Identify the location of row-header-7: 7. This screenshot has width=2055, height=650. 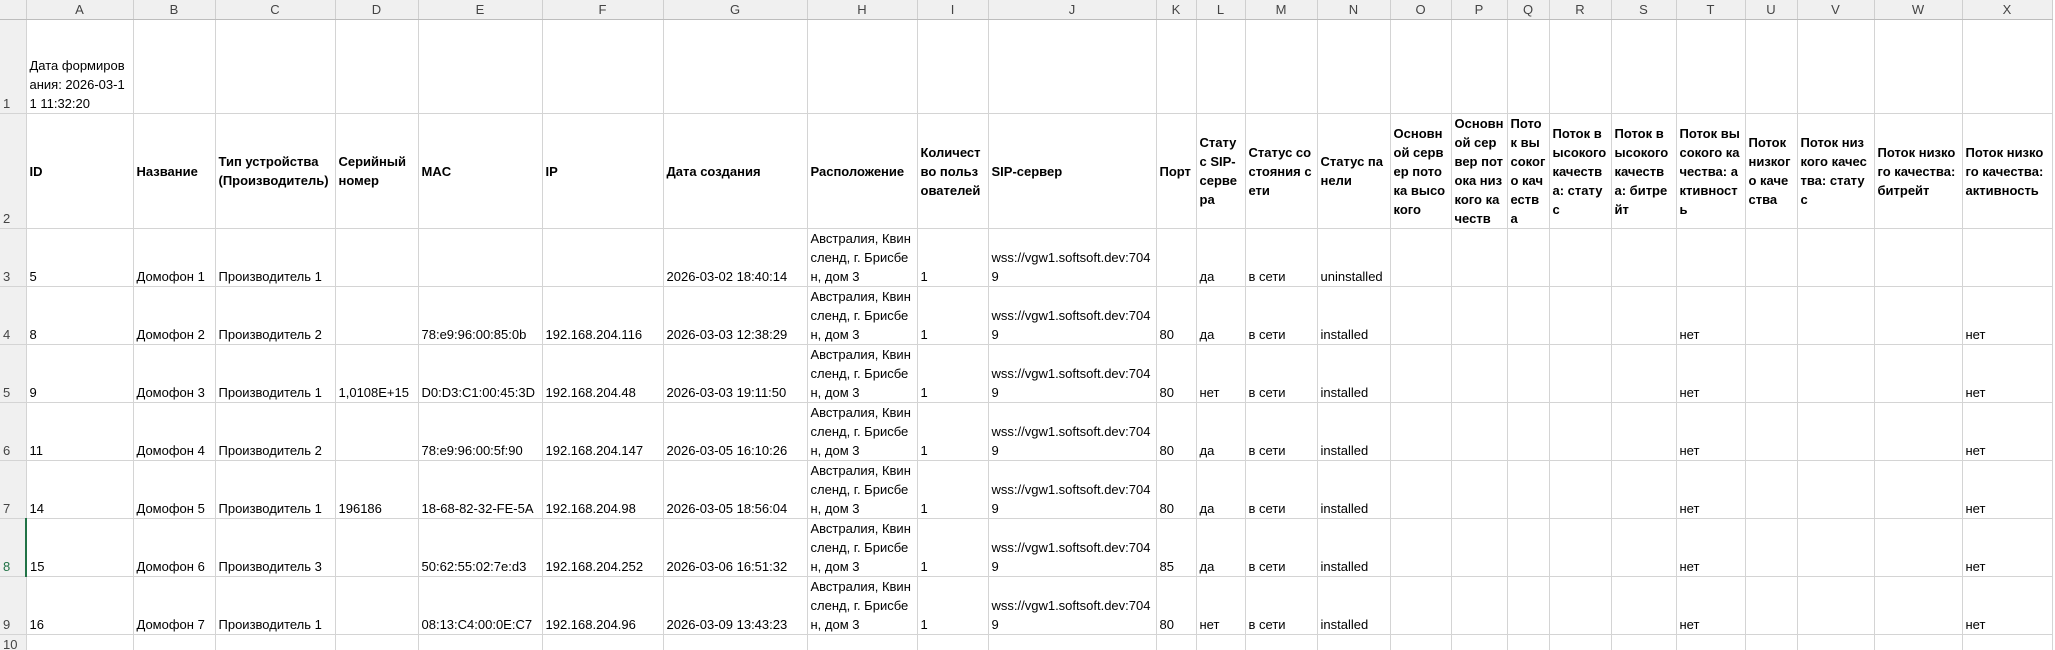
(13, 489).